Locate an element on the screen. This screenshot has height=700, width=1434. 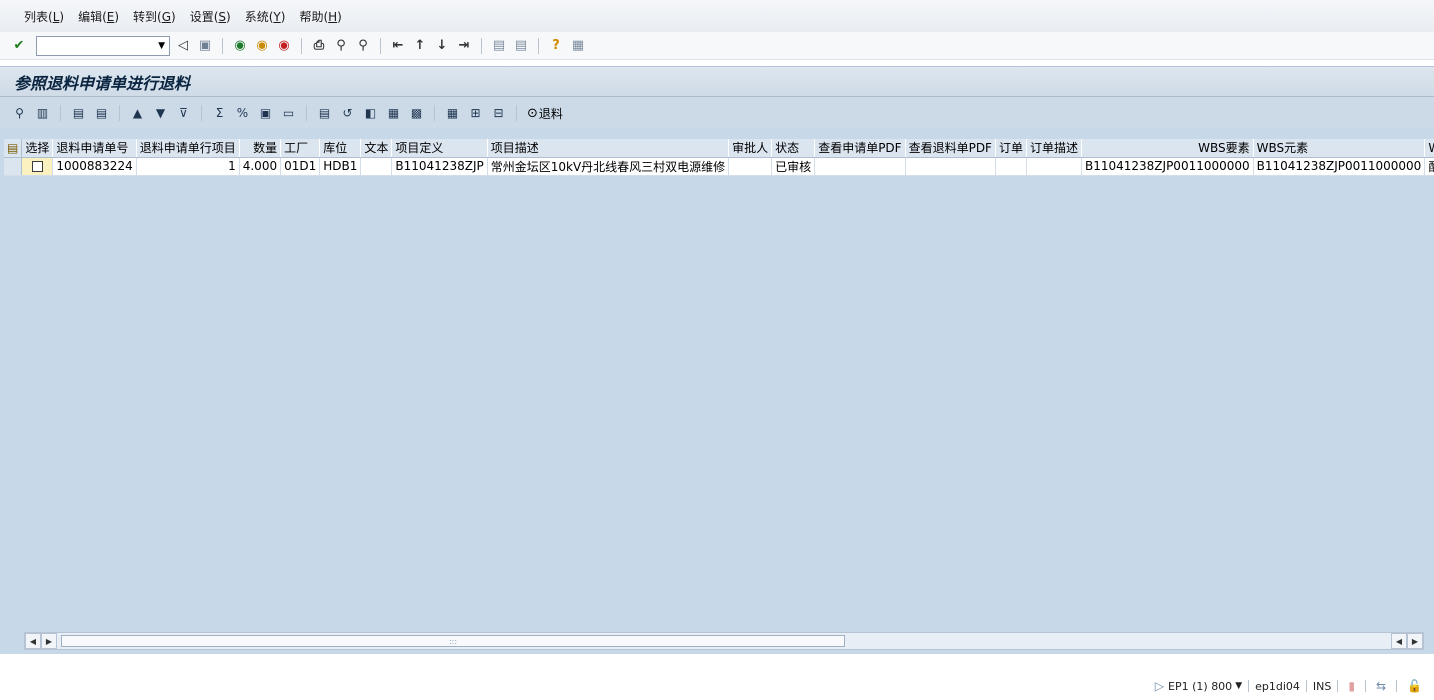
details-icon: ⚲ is located at coordinates (19, 113).